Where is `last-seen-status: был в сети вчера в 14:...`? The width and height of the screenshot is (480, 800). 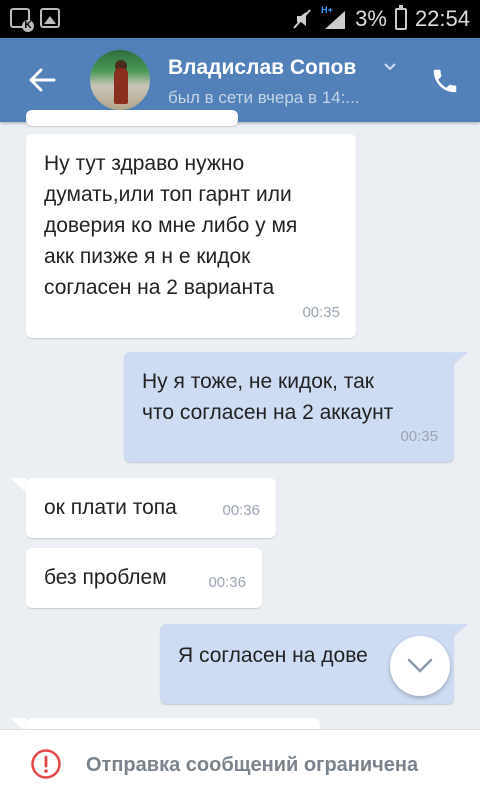 last-seen-status: был в сети вчера в 14:... is located at coordinates (264, 97).